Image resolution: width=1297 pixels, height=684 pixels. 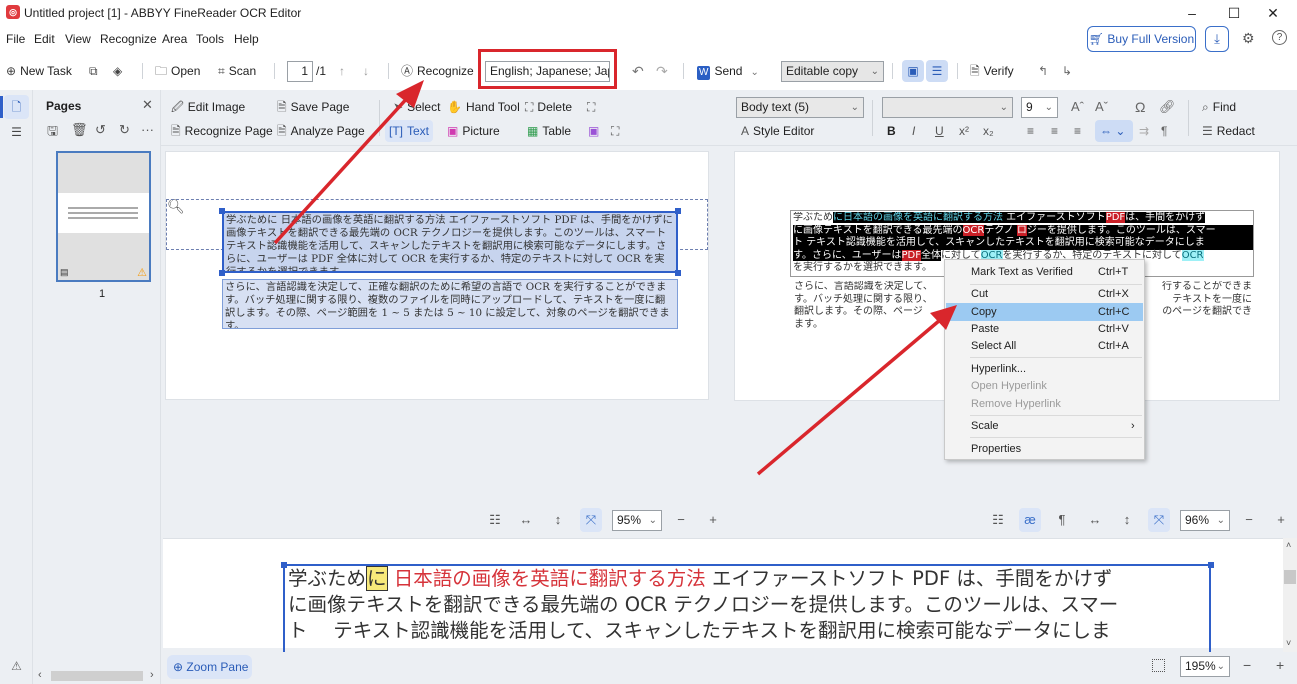 I want to click on image-zoom-select: 95% ⌄, so click(x=637, y=520).